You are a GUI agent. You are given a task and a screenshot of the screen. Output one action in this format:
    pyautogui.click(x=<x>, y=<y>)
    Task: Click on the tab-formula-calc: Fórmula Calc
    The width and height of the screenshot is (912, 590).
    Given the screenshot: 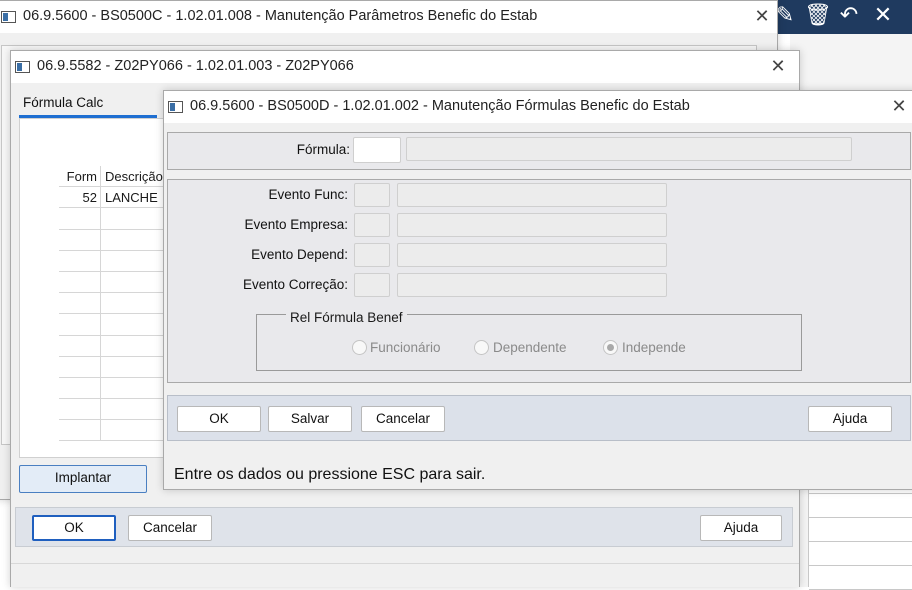 What is the action you would take?
    pyautogui.click(x=63, y=102)
    